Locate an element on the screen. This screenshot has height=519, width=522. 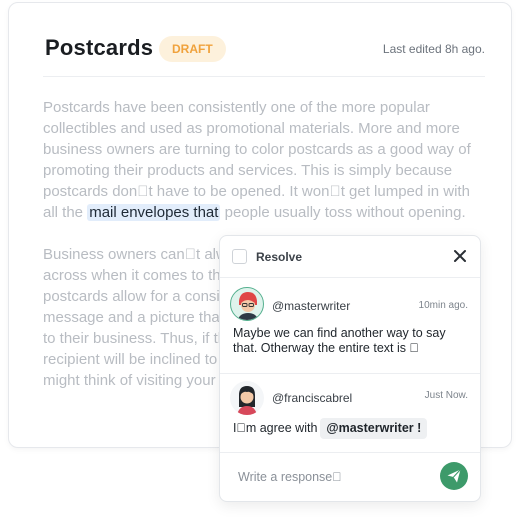
page-title: Postcards is located at coordinates (99, 47).